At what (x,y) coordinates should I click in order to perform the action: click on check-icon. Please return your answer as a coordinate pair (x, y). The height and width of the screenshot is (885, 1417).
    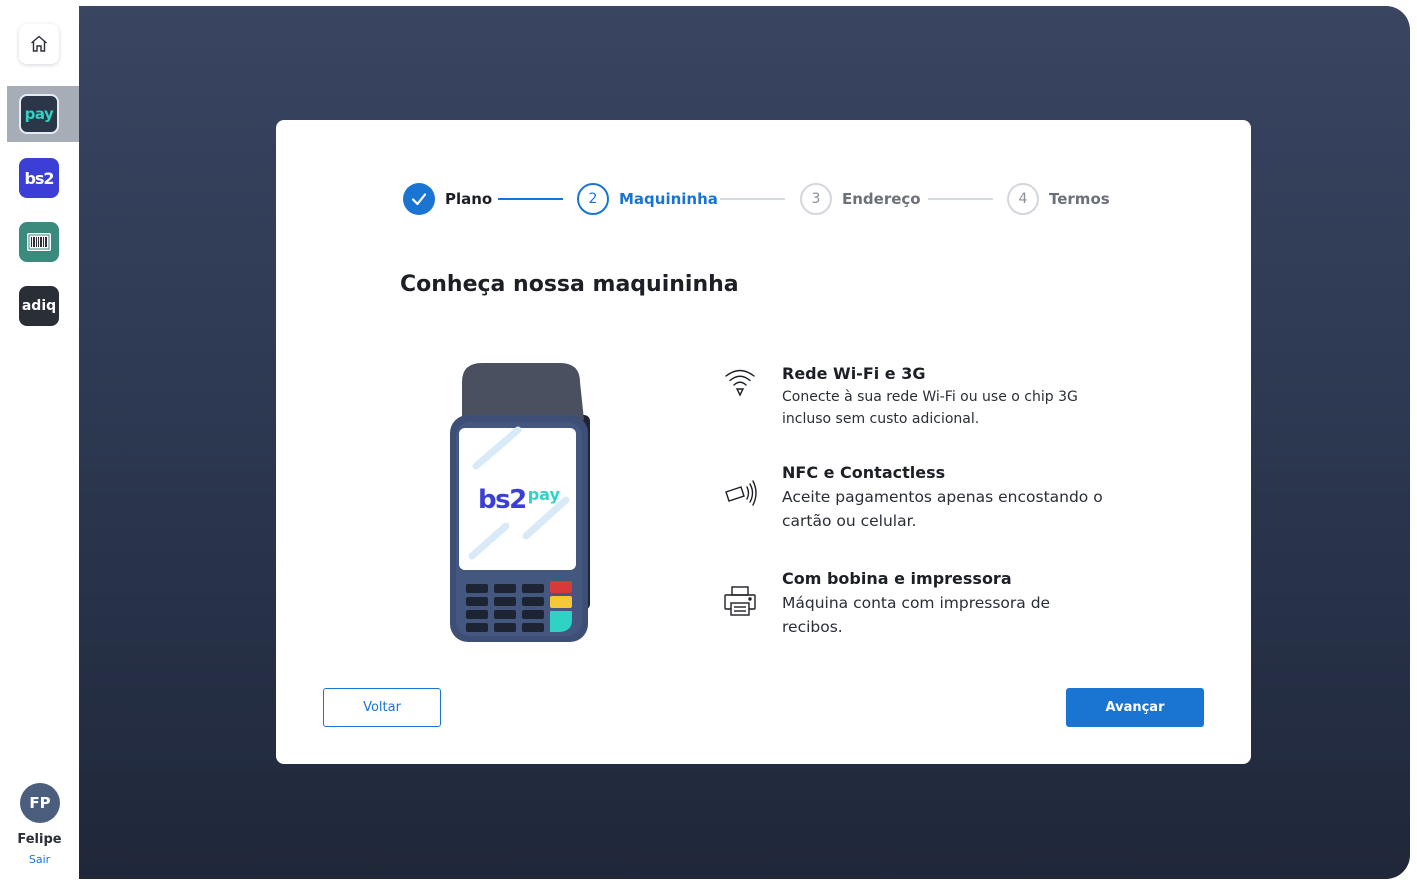
    Looking at the image, I should click on (419, 199).